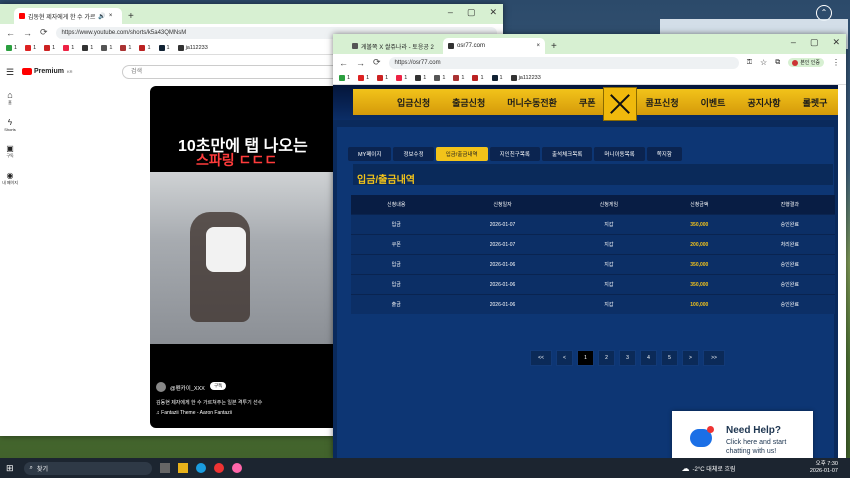  What do you see at coordinates (164, 468) in the screenshot?
I see `taskview-icon` at bounding box center [164, 468].